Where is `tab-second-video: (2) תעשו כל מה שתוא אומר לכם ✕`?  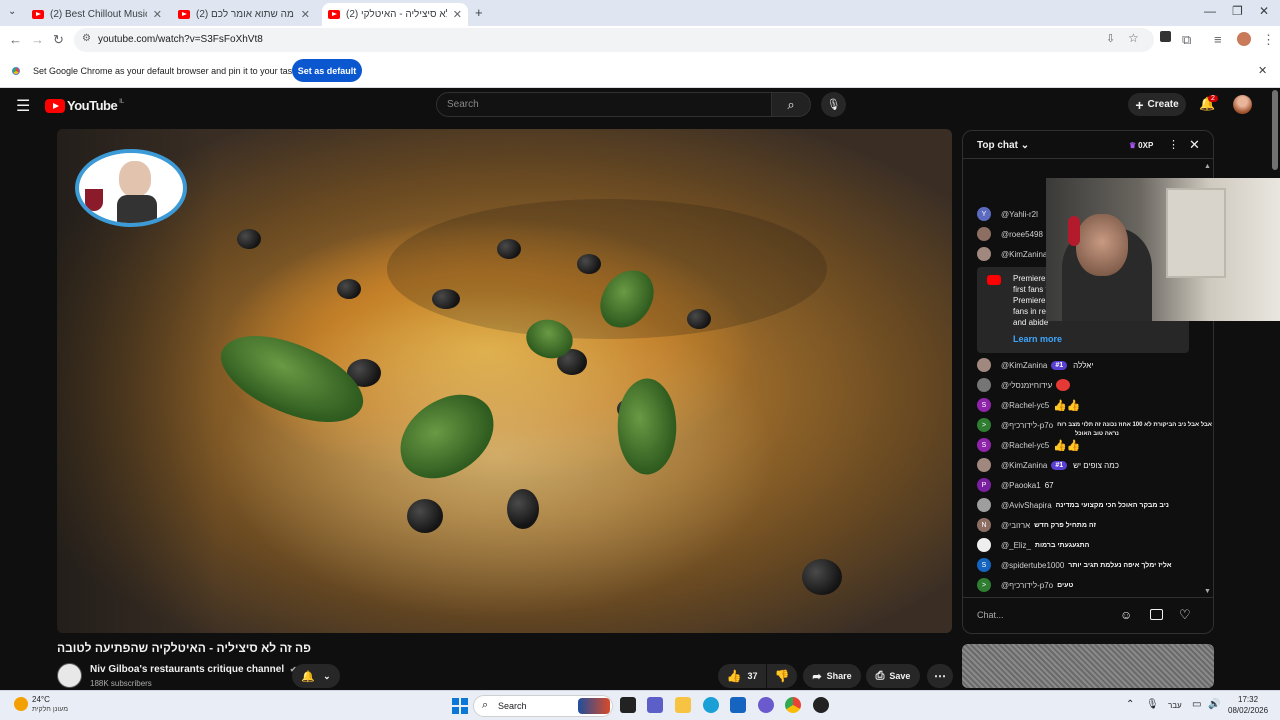
tab-second-video: (2) תעשו כל מה שתוא אומר לכם ✕ is located at coordinates (244, 14).